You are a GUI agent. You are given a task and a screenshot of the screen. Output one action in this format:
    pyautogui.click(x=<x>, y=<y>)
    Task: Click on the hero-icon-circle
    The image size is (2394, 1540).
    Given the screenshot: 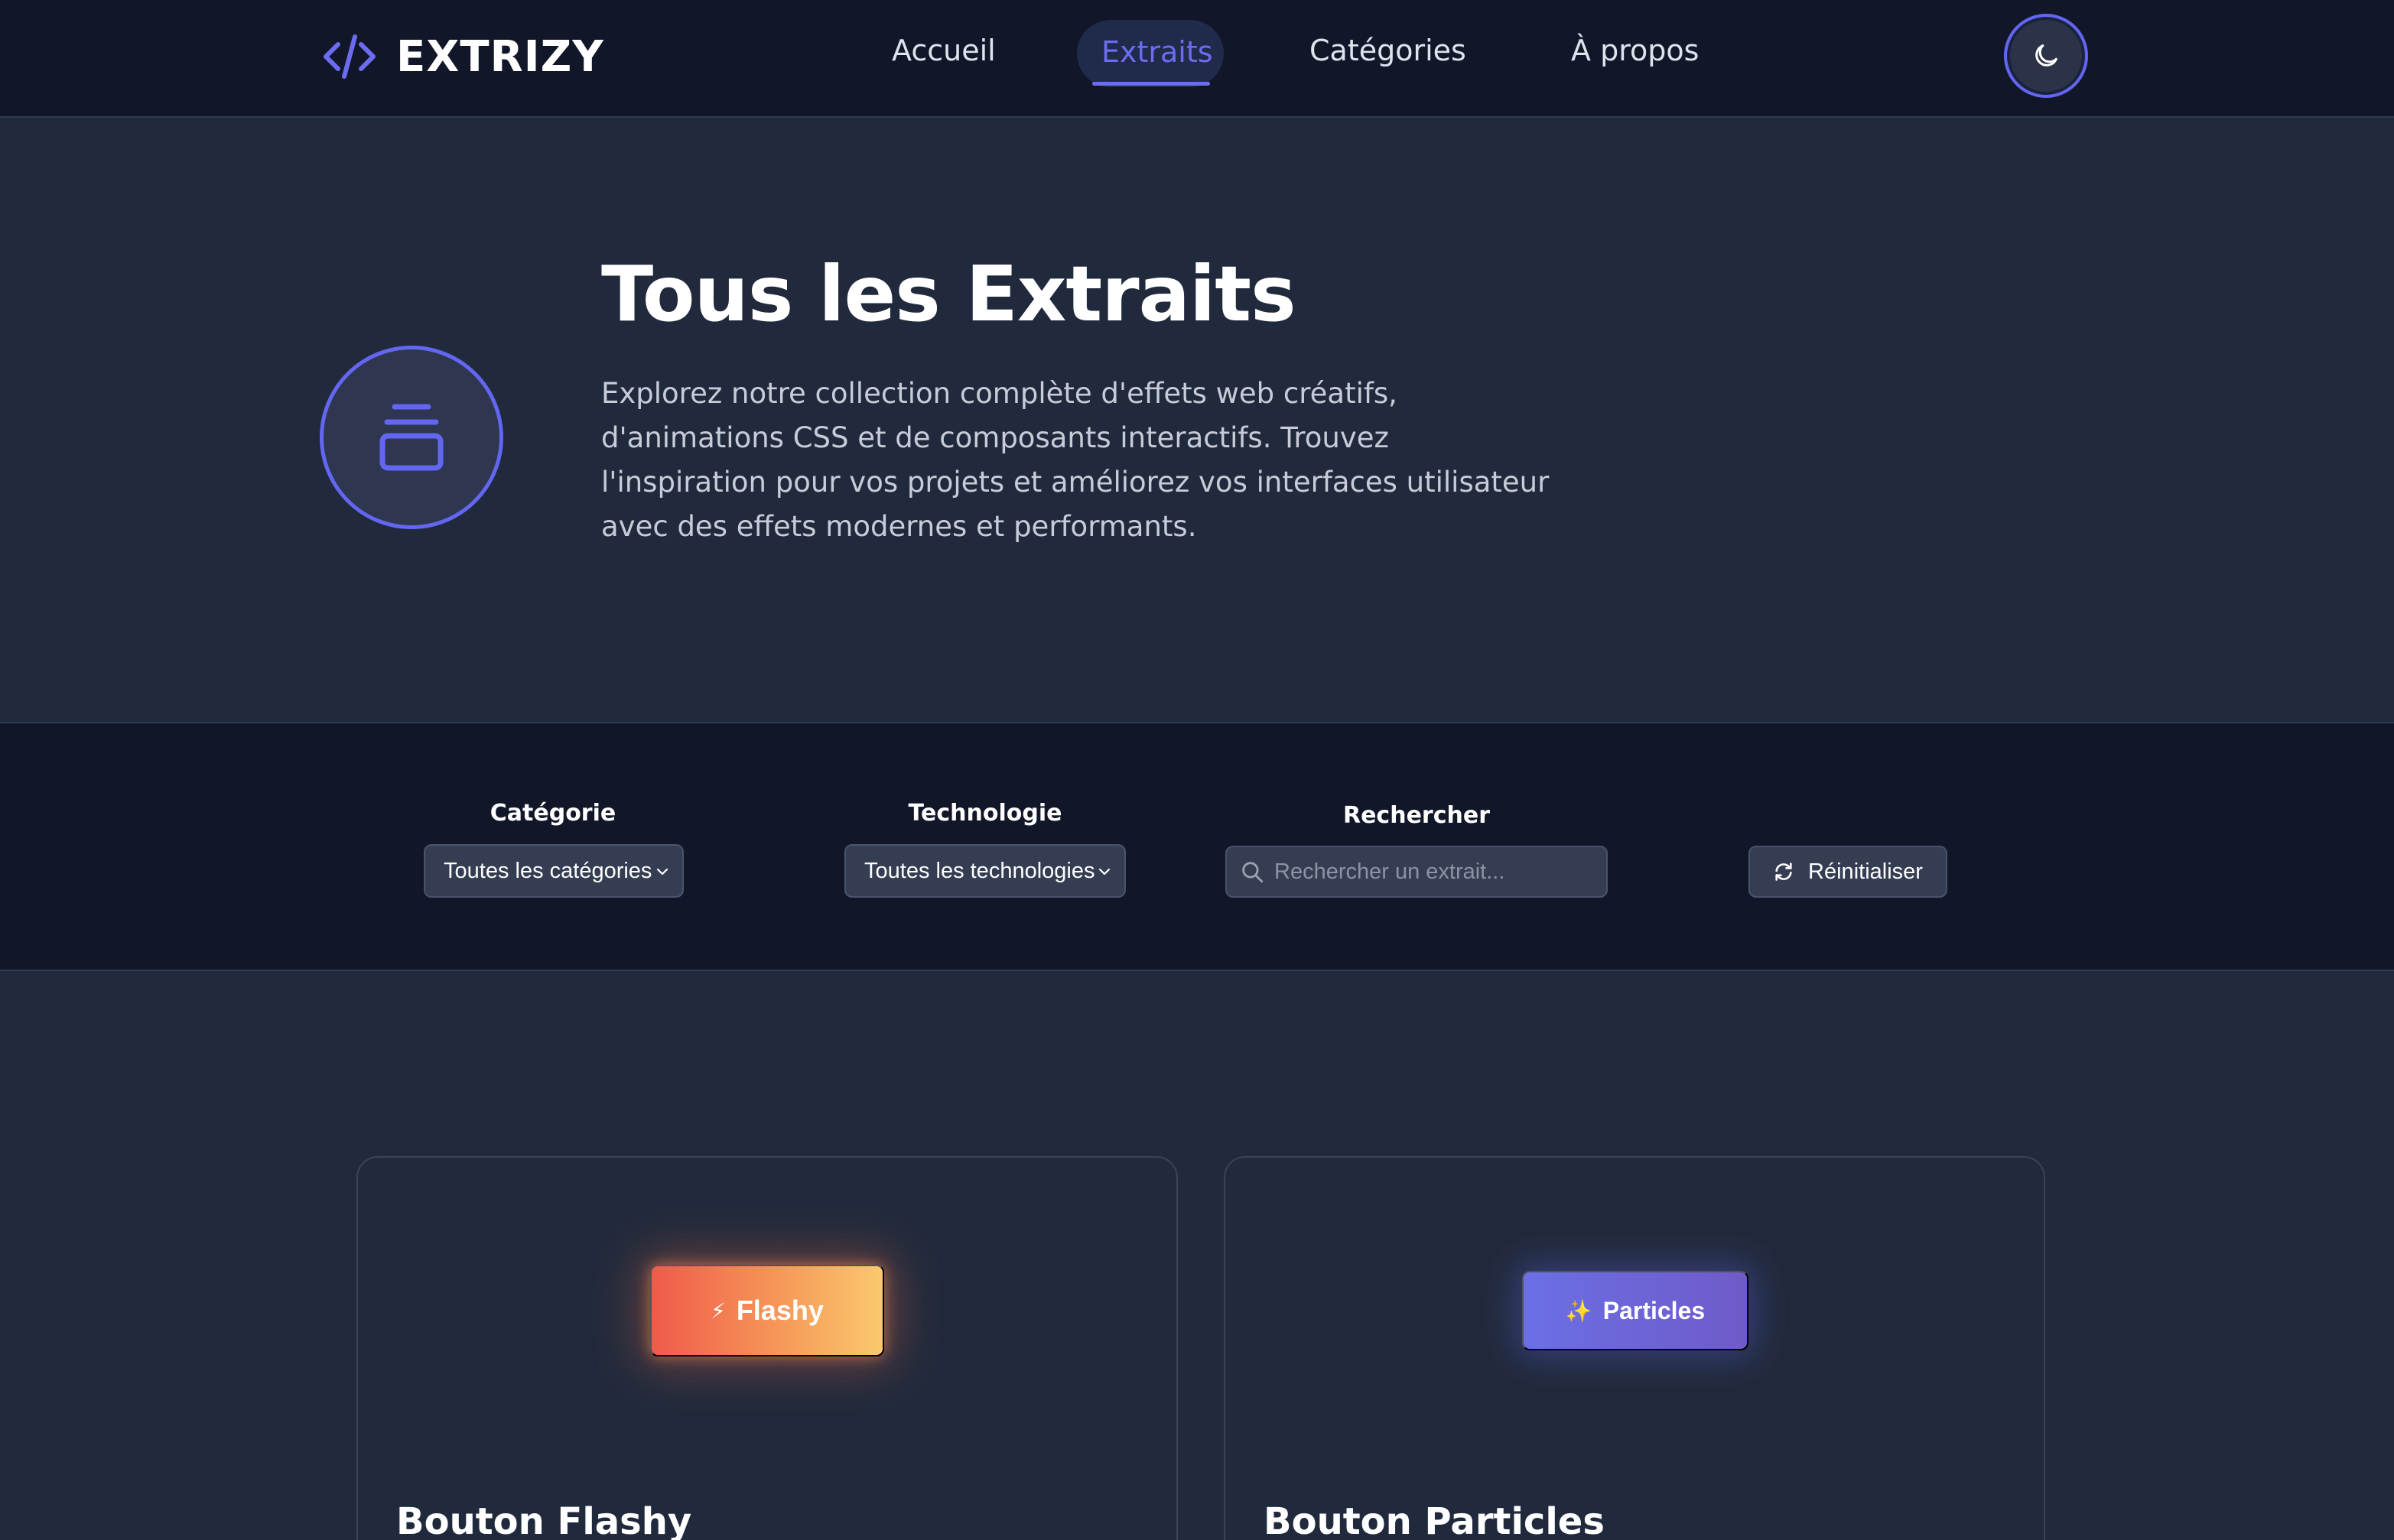 What is the action you would take?
    pyautogui.click(x=411, y=437)
    